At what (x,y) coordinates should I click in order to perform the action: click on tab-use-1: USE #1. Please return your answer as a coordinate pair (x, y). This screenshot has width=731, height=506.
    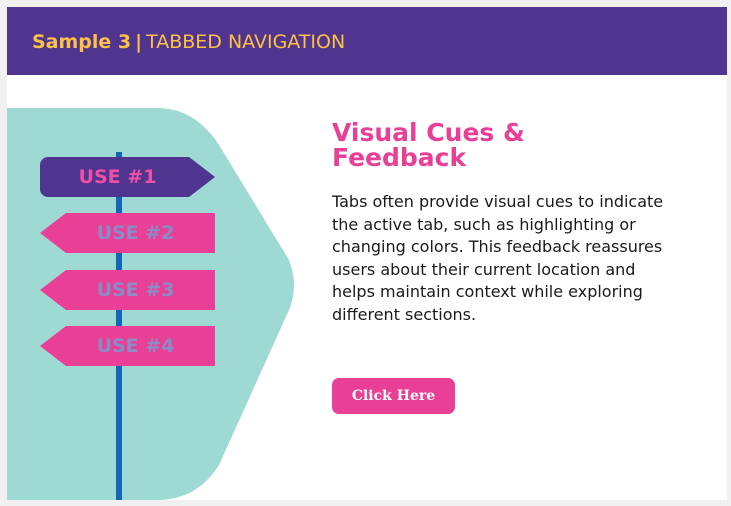
    Looking at the image, I should click on (127, 177).